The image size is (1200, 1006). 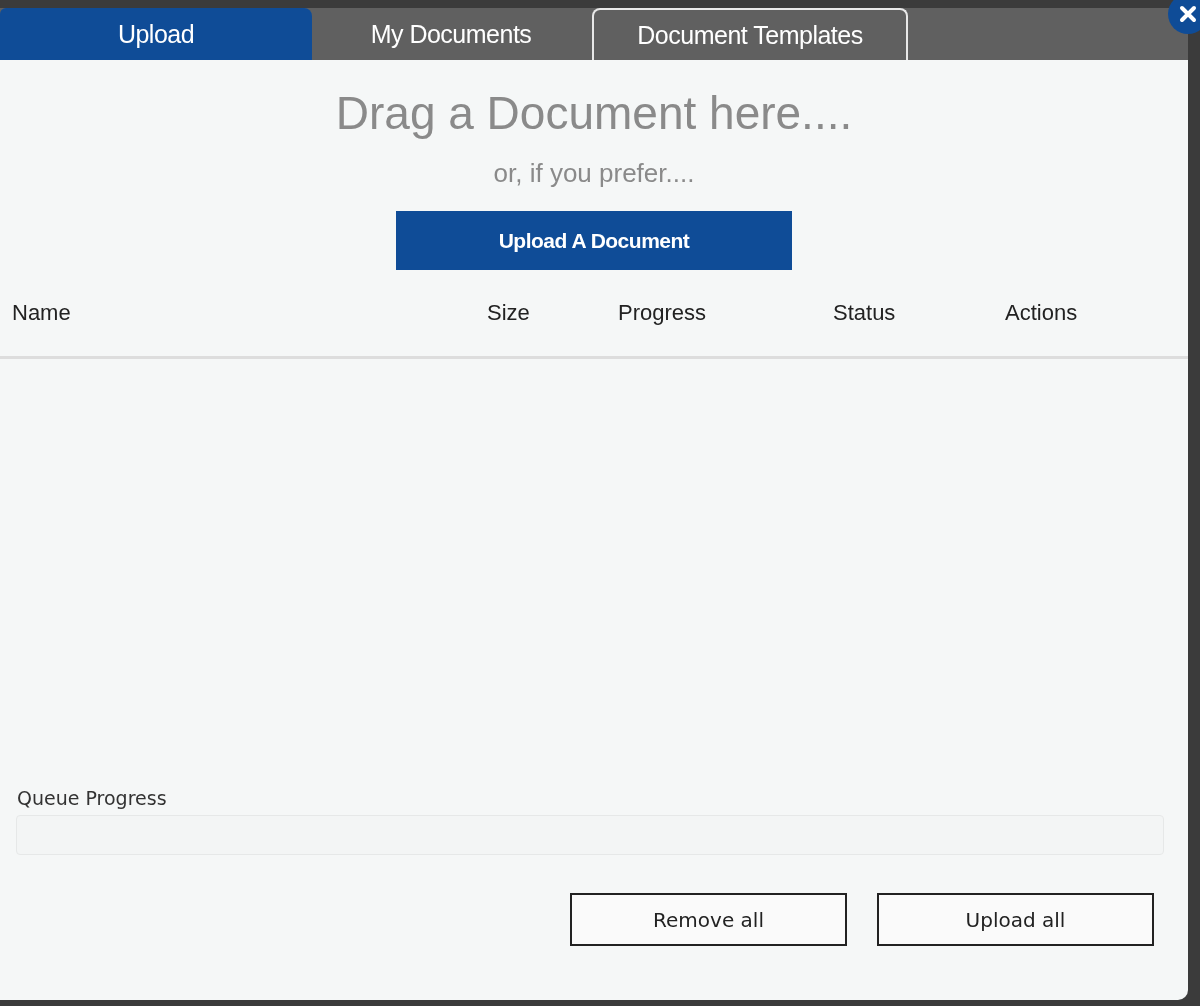 I want to click on close-icon, so click(x=1188, y=14).